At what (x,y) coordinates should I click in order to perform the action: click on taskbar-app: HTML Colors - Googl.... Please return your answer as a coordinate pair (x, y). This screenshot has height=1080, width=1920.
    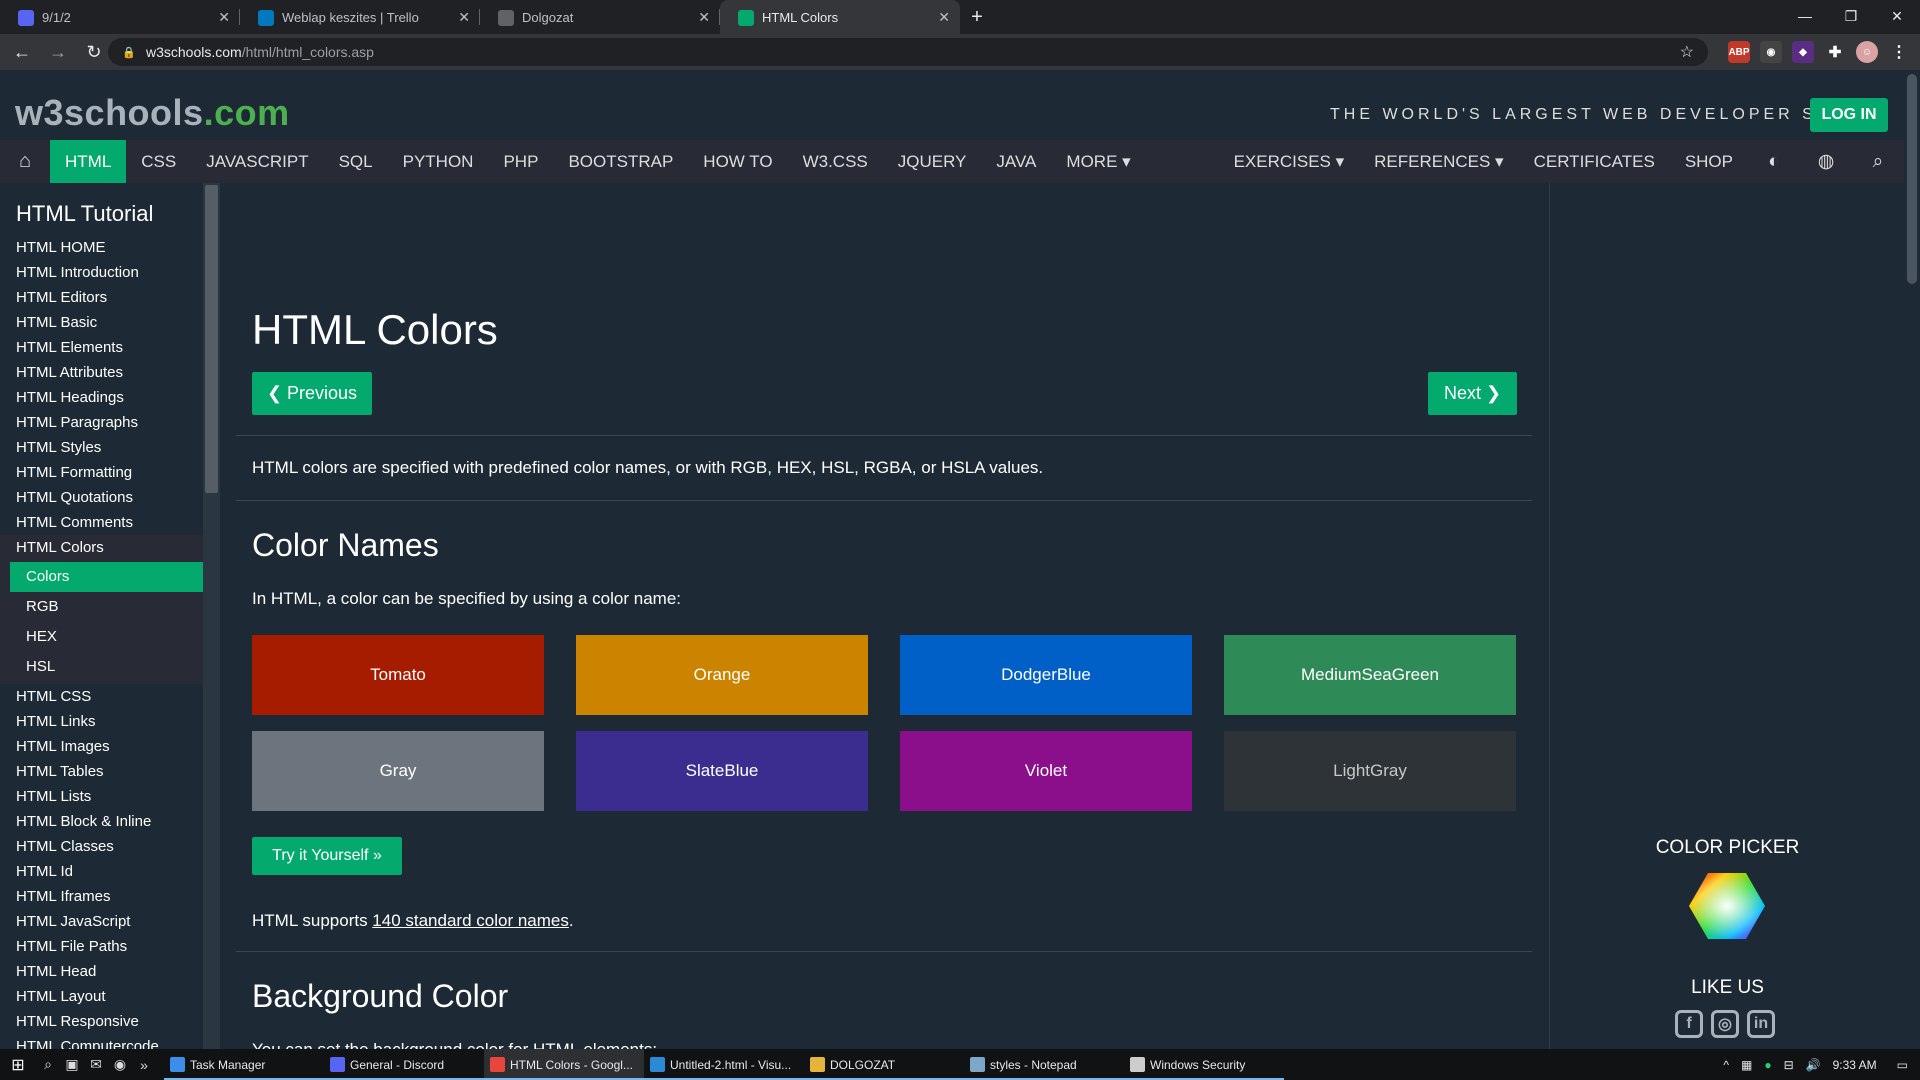
    Looking at the image, I should click on (564, 1064).